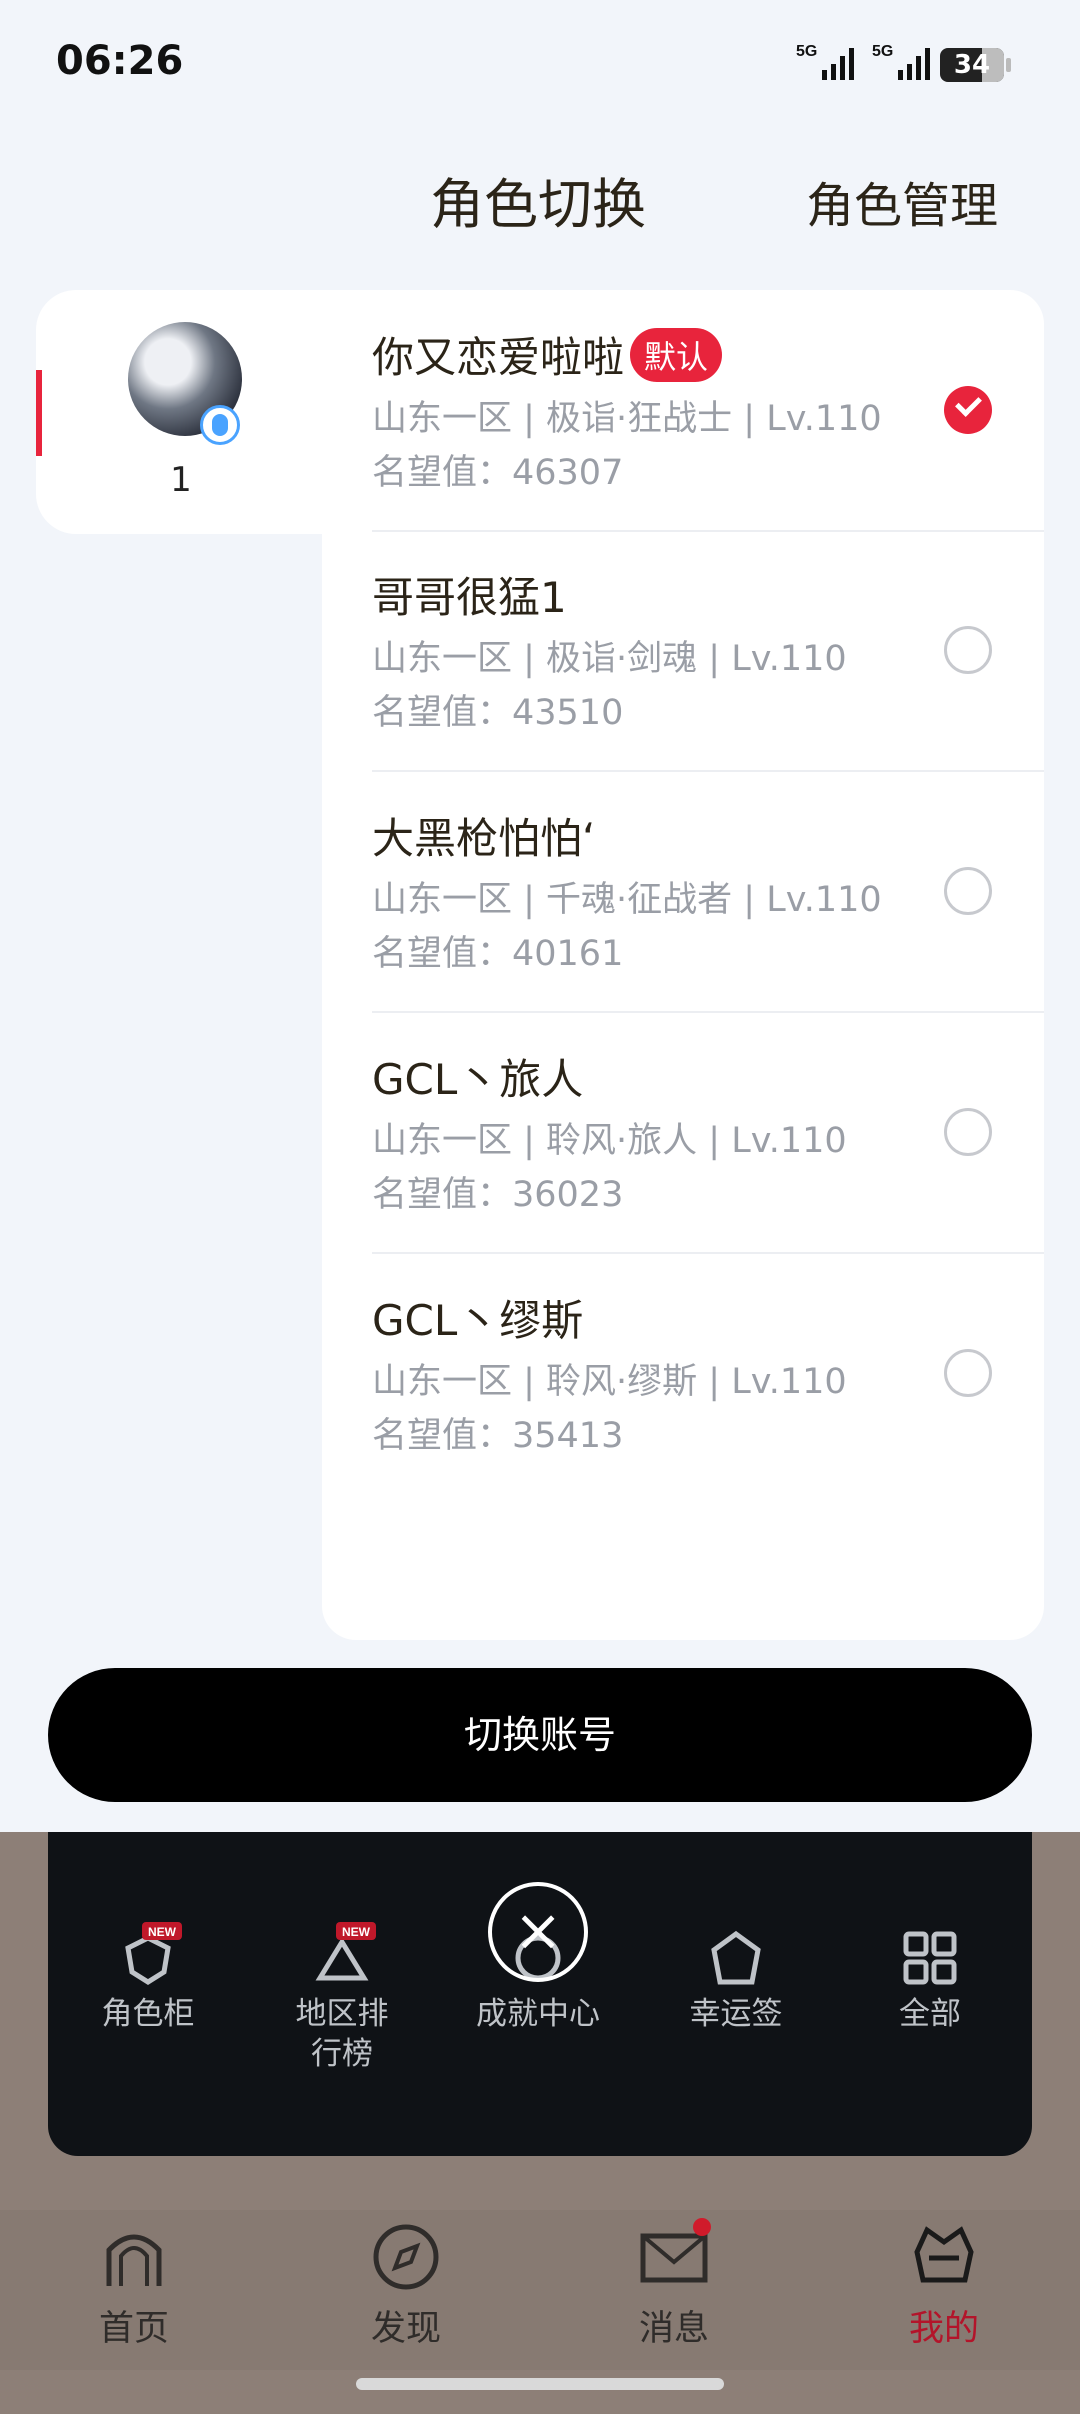 The height and width of the screenshot is (2414, 1080). What do you see at coordinates (478, 1320) in the screenshot?
I see `role-name: GCL丶缪斯` at bounding box center [478, 1320].